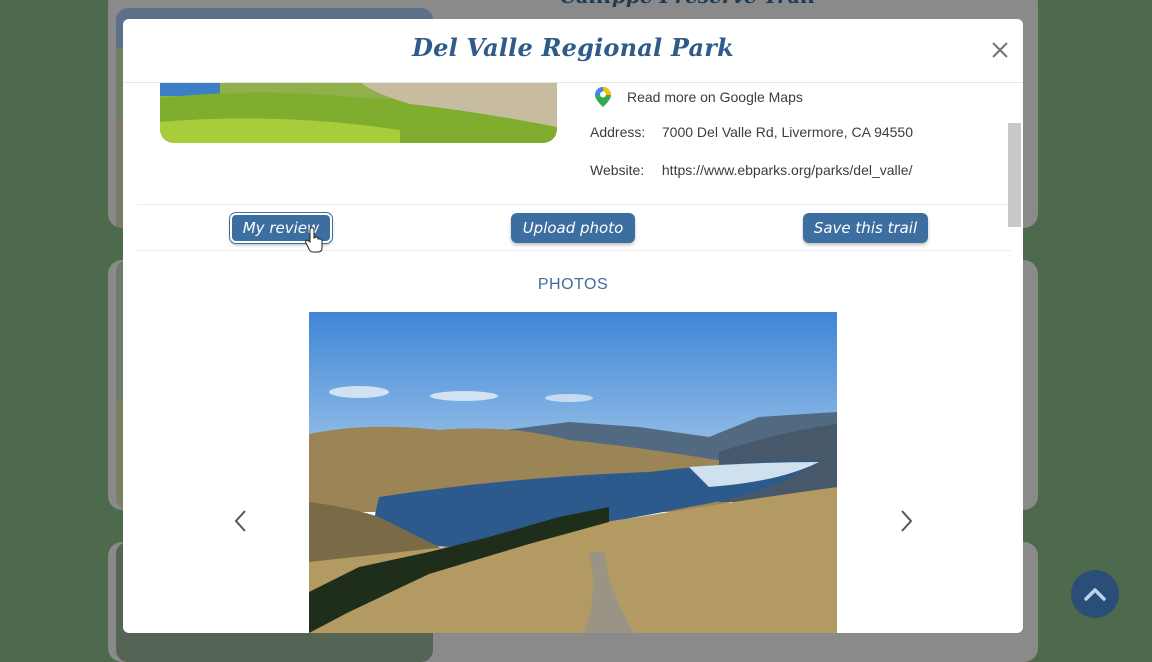 The image size is (1152, 662). I want to click on my-review-button: My review, so click(281, 228).